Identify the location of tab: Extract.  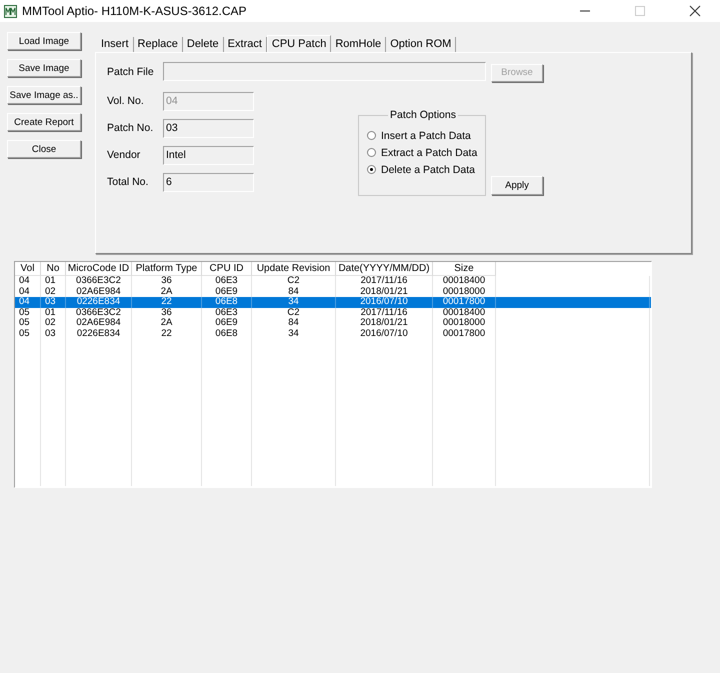
(245, 44).